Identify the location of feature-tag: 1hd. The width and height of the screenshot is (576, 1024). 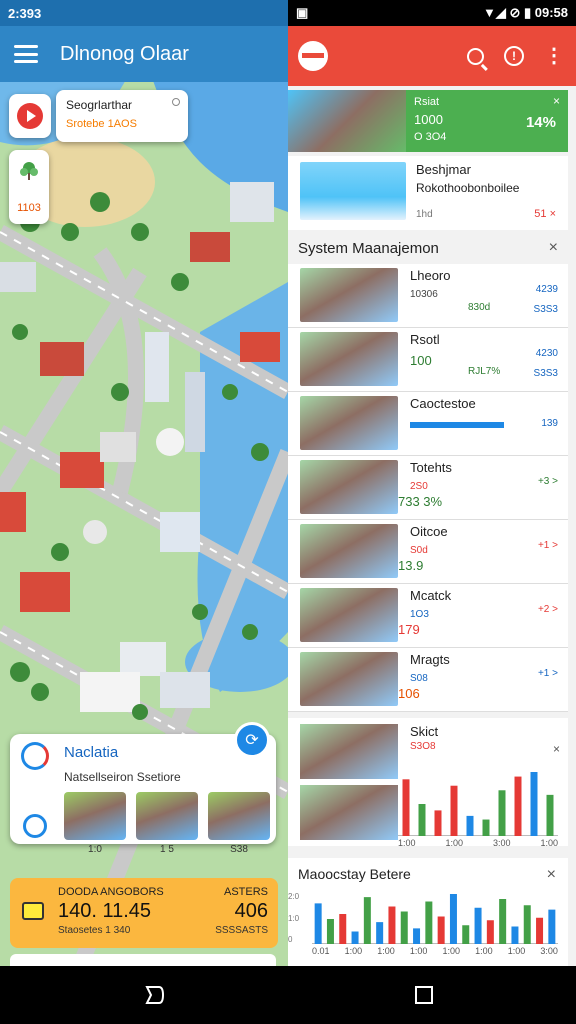
(424, 214).